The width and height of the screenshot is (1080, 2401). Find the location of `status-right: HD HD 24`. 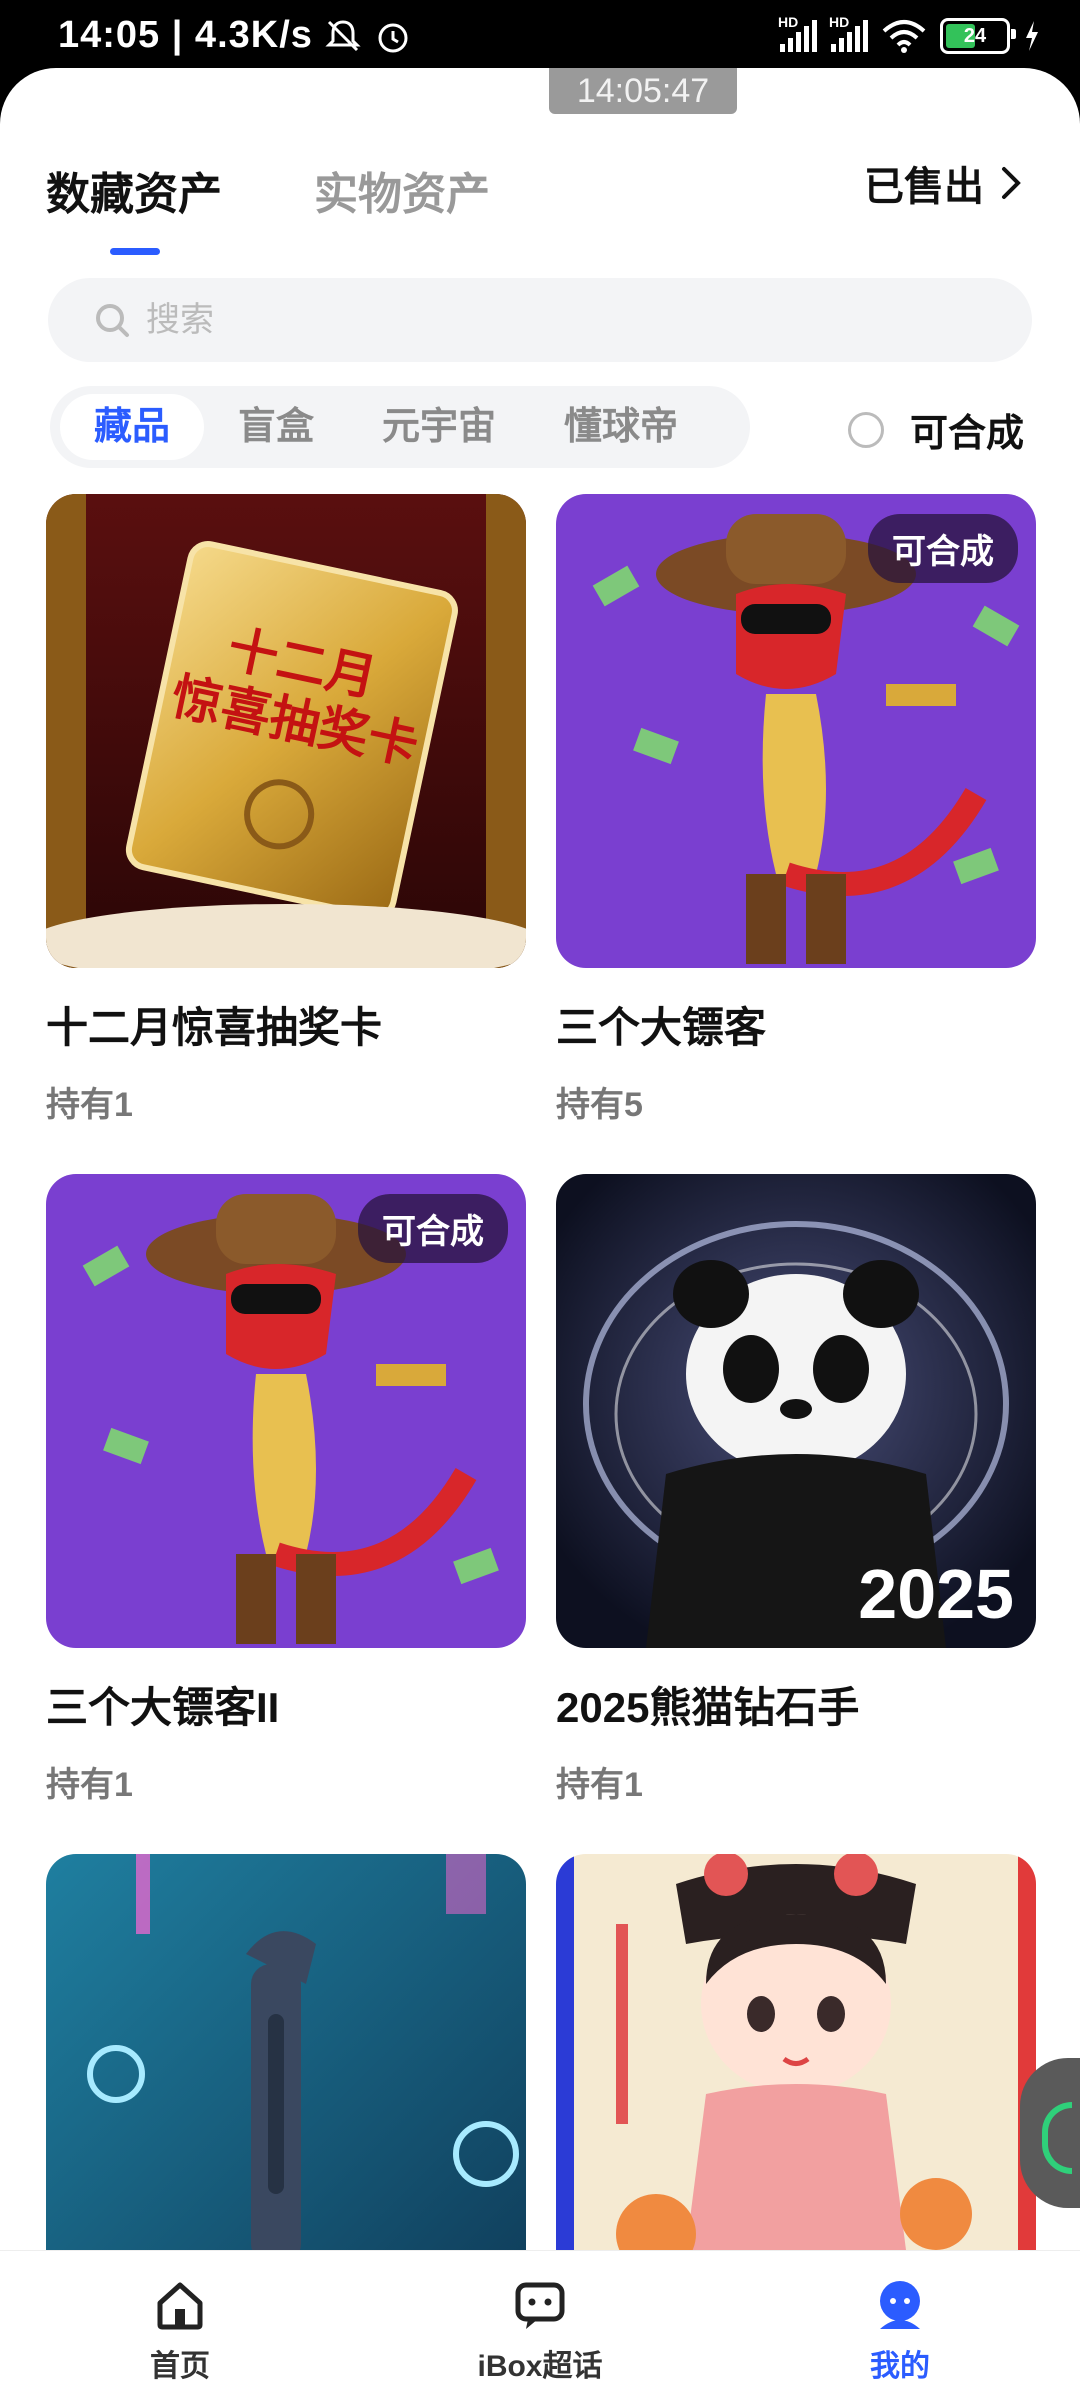

status-right: HD HD 24 is located at coordinates (909, 34).